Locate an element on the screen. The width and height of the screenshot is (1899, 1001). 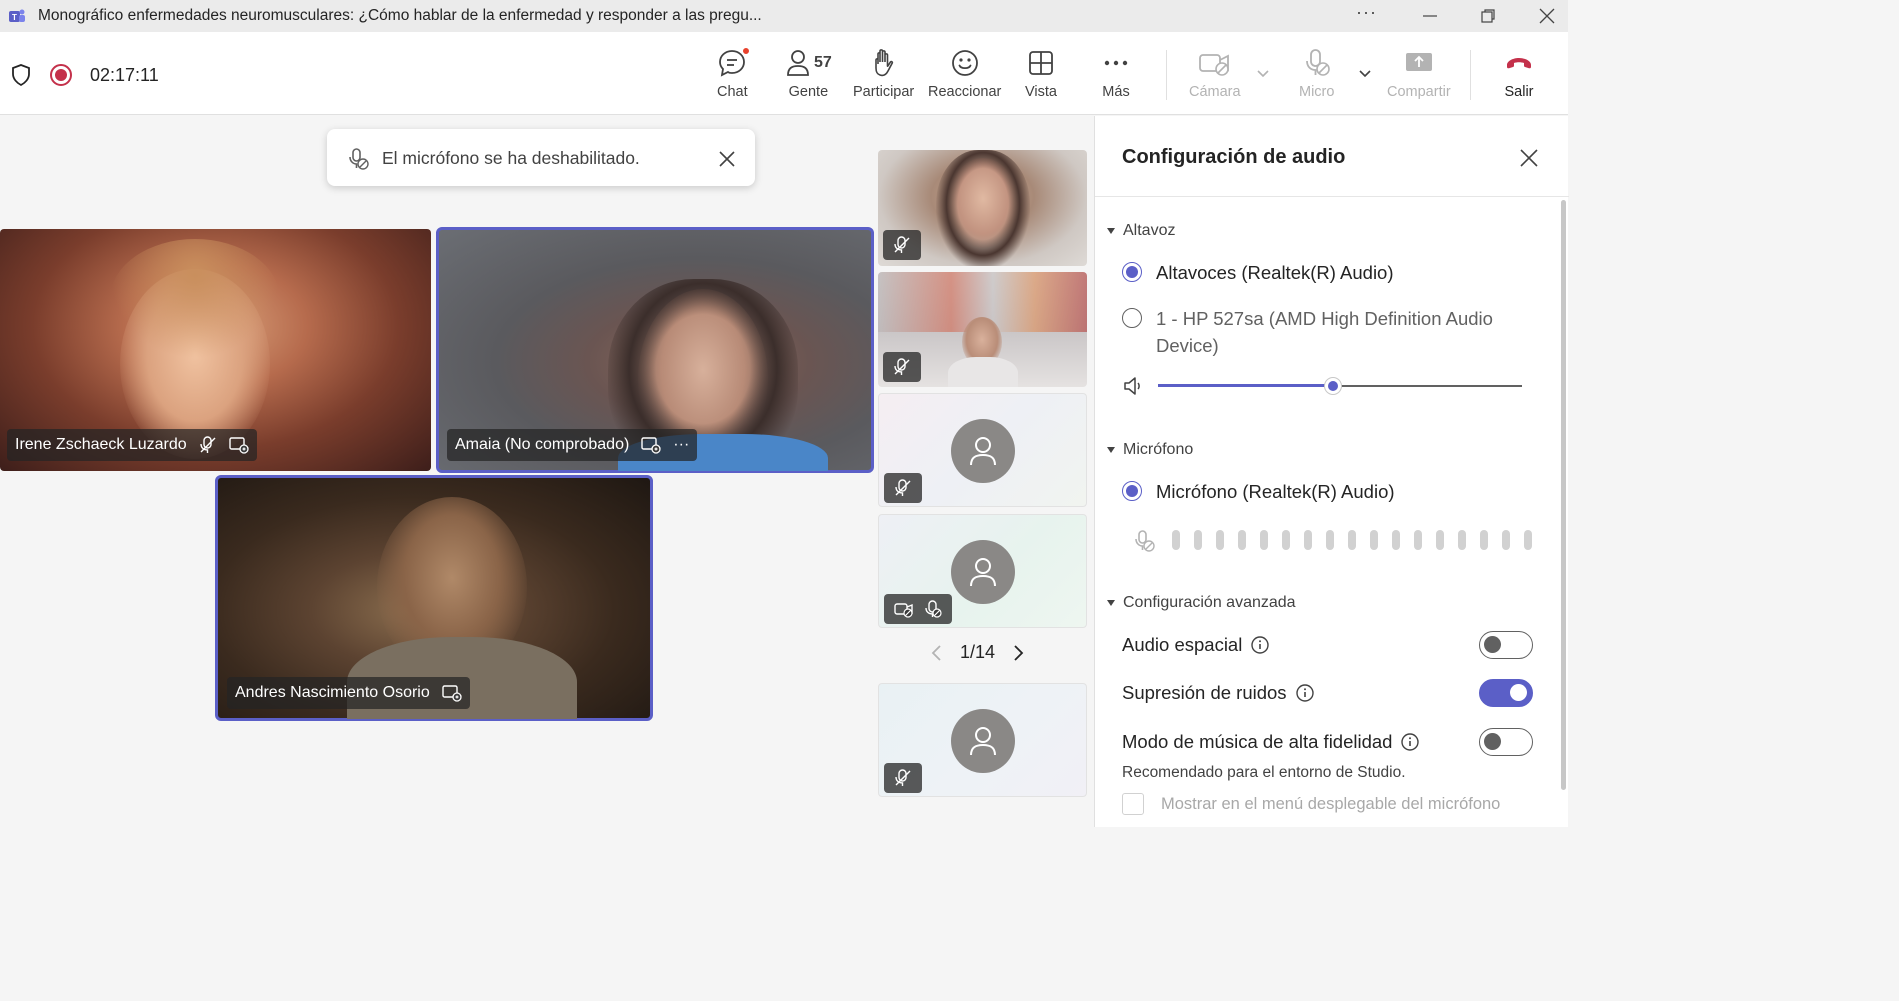
people-icon is located at coordinates (798, 63).